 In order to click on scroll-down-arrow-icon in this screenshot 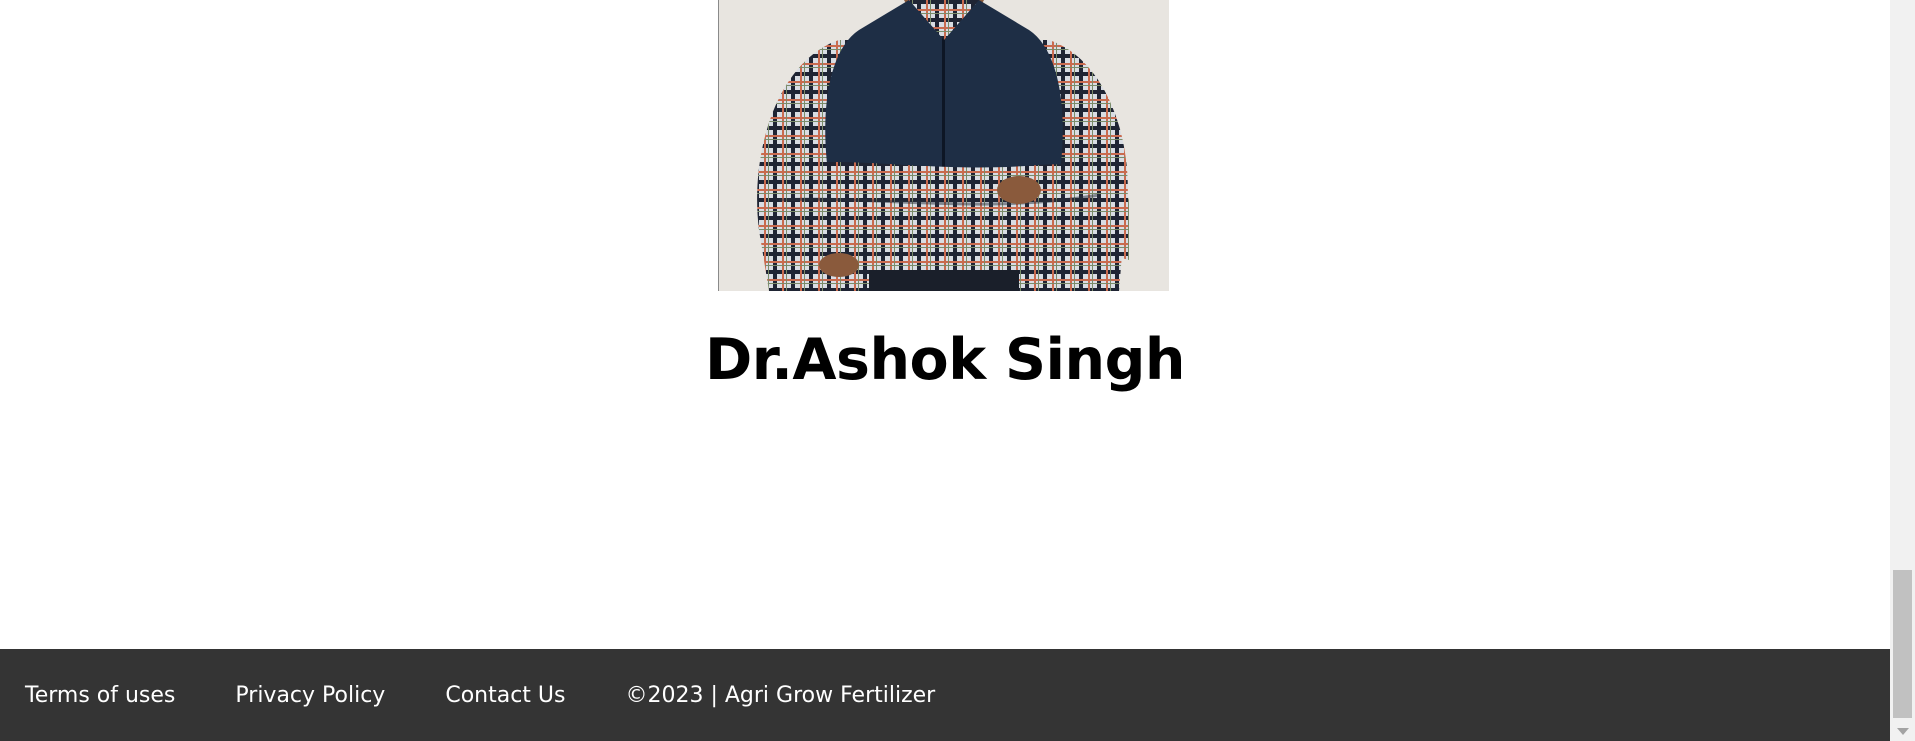, I will do `click(1903, 731)`.